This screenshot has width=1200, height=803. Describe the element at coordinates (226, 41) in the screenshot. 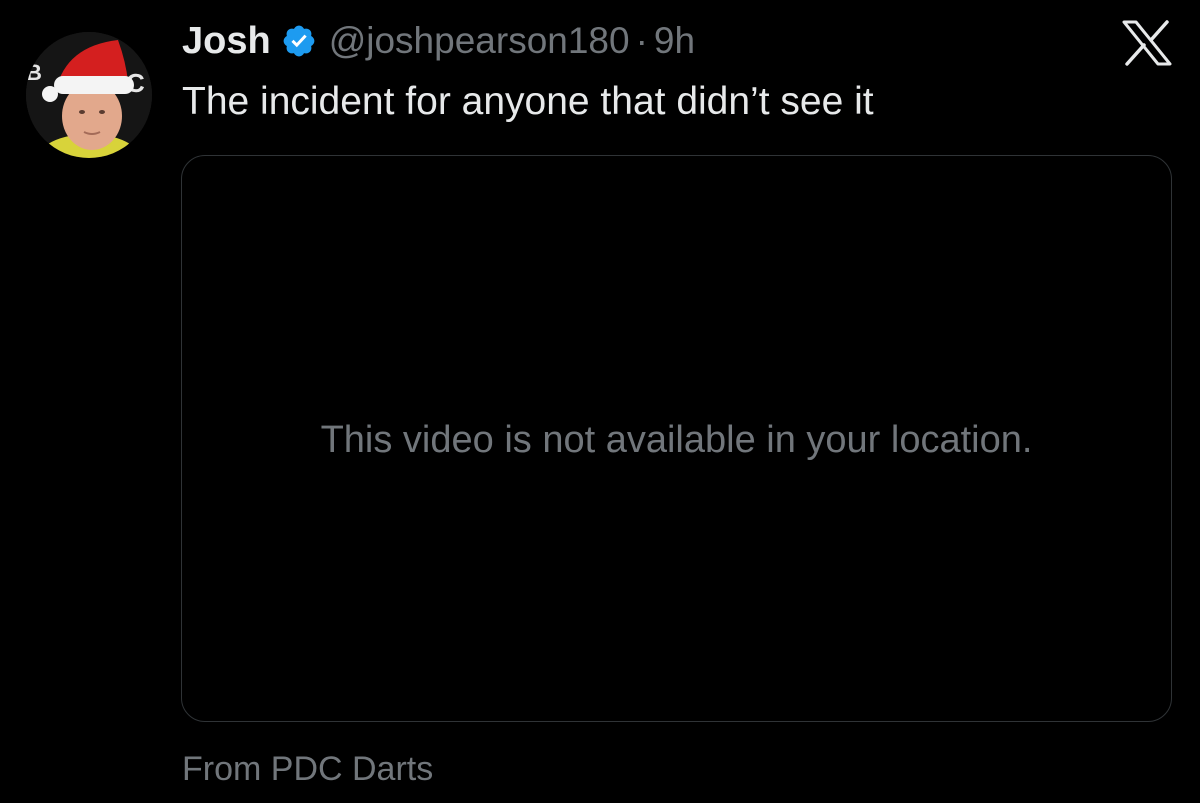

I see `author-display-name: Josh` at that location.